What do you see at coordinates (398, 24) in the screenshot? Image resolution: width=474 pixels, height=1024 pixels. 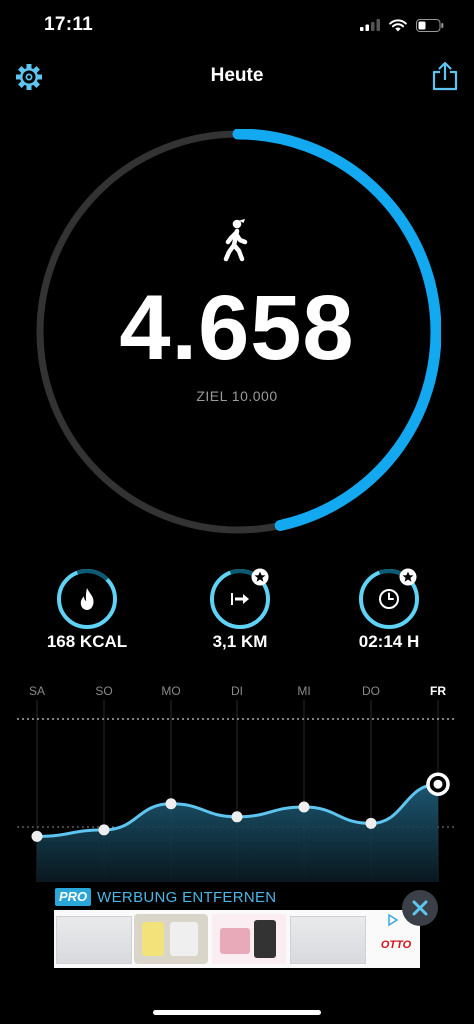 I see `wifi-icon` at bounding box center [398, 24].